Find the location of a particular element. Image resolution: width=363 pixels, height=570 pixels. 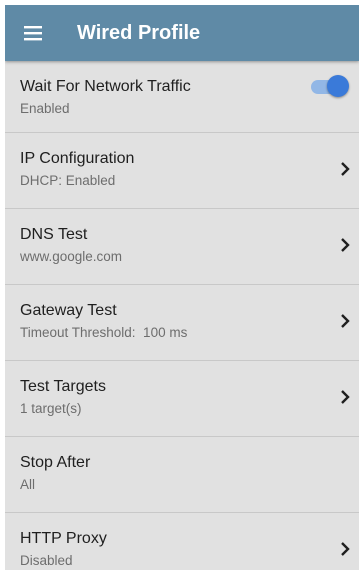

setting-value: DHCP: Enabled is located at coordinates (68, 180).